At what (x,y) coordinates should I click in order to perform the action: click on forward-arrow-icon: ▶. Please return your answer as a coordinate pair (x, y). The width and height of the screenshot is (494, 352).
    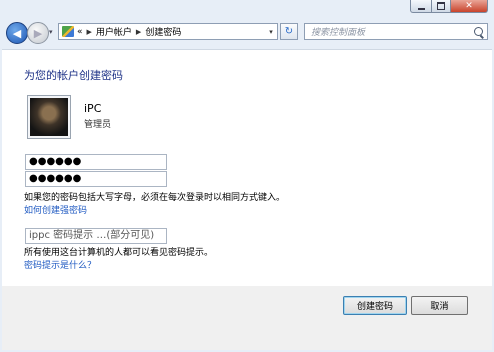
    Looking at the image, I should click on (38, 33).